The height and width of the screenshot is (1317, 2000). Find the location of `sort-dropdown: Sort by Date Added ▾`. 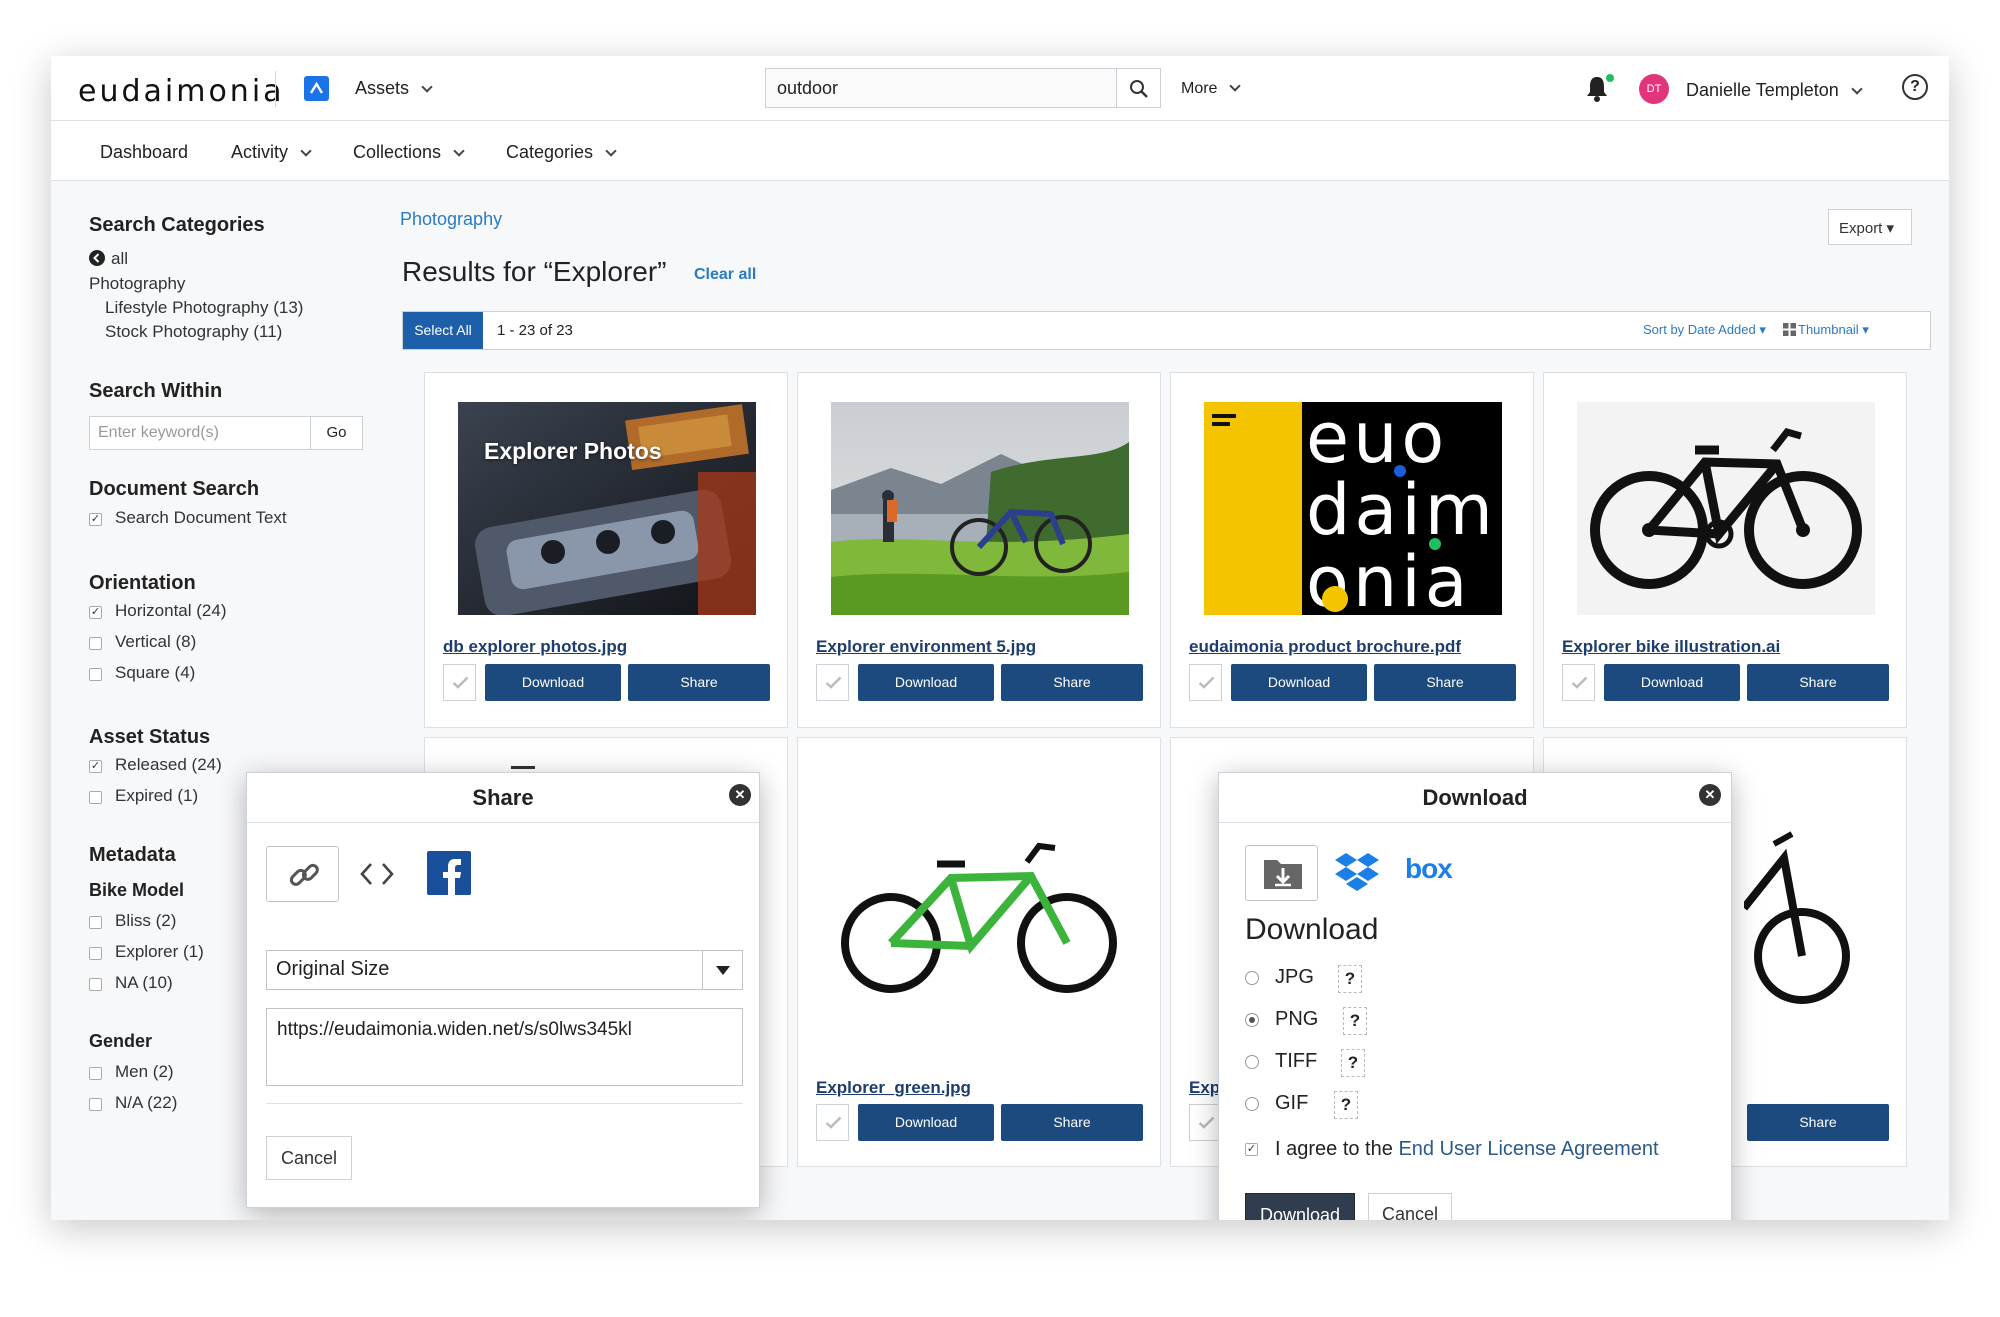

sort-dropdown: Sort by Date Added ▾ is located at coordinates (1704, 330).